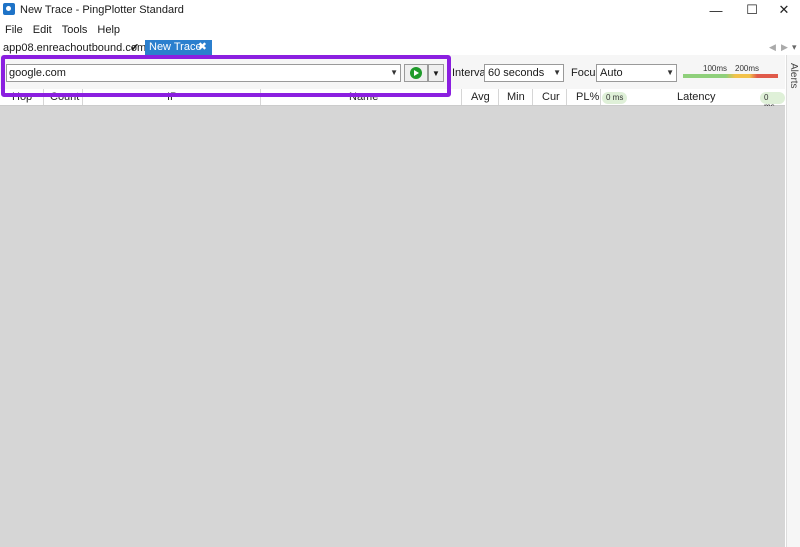  I want to click on focus-value: Auto, so click(611, 73).